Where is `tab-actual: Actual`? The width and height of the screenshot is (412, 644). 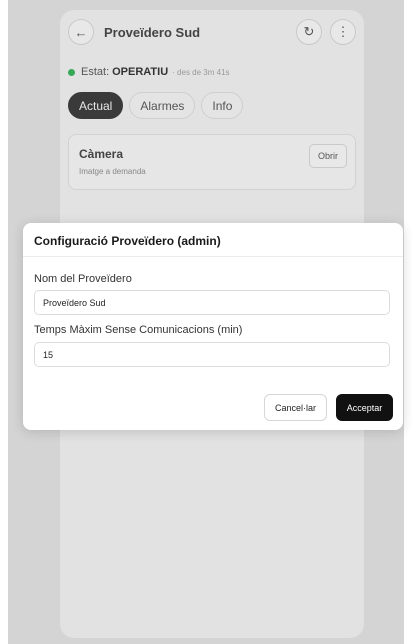
tab-actual: Actual is located at coordinates (96, 105).